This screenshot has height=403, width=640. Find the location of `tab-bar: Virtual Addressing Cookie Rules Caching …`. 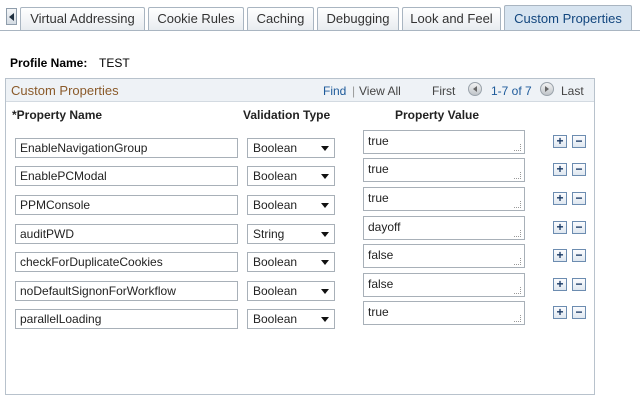

tab-bar: Virtual Addressing Cookie Rules Caching … is located at coordinates (320, 15).